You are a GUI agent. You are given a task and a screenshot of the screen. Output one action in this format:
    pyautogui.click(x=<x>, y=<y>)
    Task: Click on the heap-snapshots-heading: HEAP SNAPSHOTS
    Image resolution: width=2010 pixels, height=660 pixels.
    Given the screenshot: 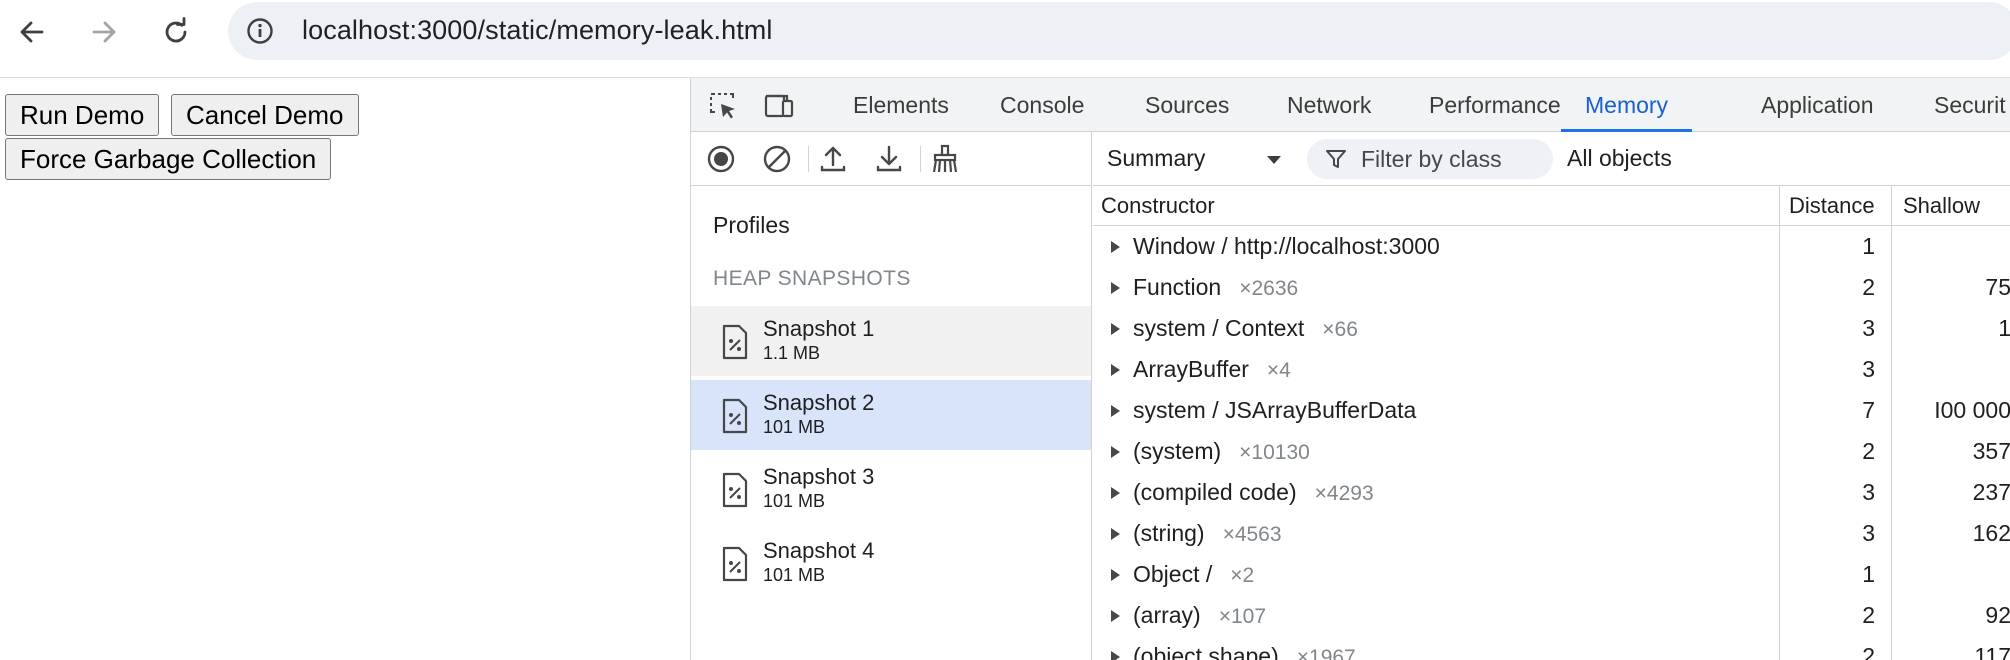 What is the action you would take?
    pyautogui.click(x=812, y=278)
    